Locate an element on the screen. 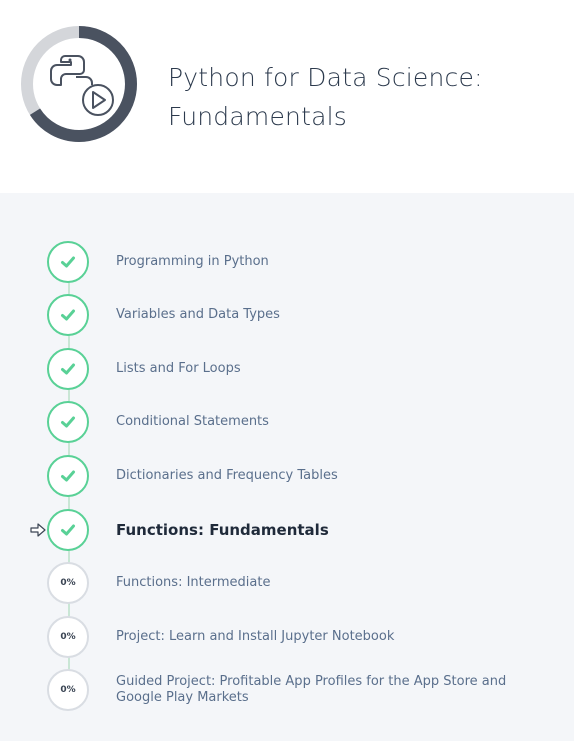 Image resolution: width=574 pixels, height=741 pixels. step-item-programming-in-python: Programming in Python is located at coordinates (287, 264).